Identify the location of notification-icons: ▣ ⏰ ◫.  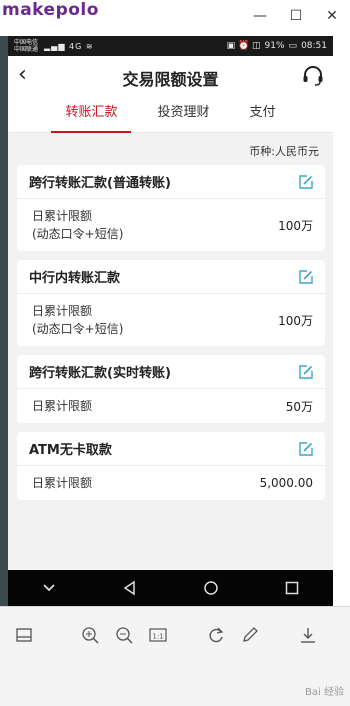
(243, 46).